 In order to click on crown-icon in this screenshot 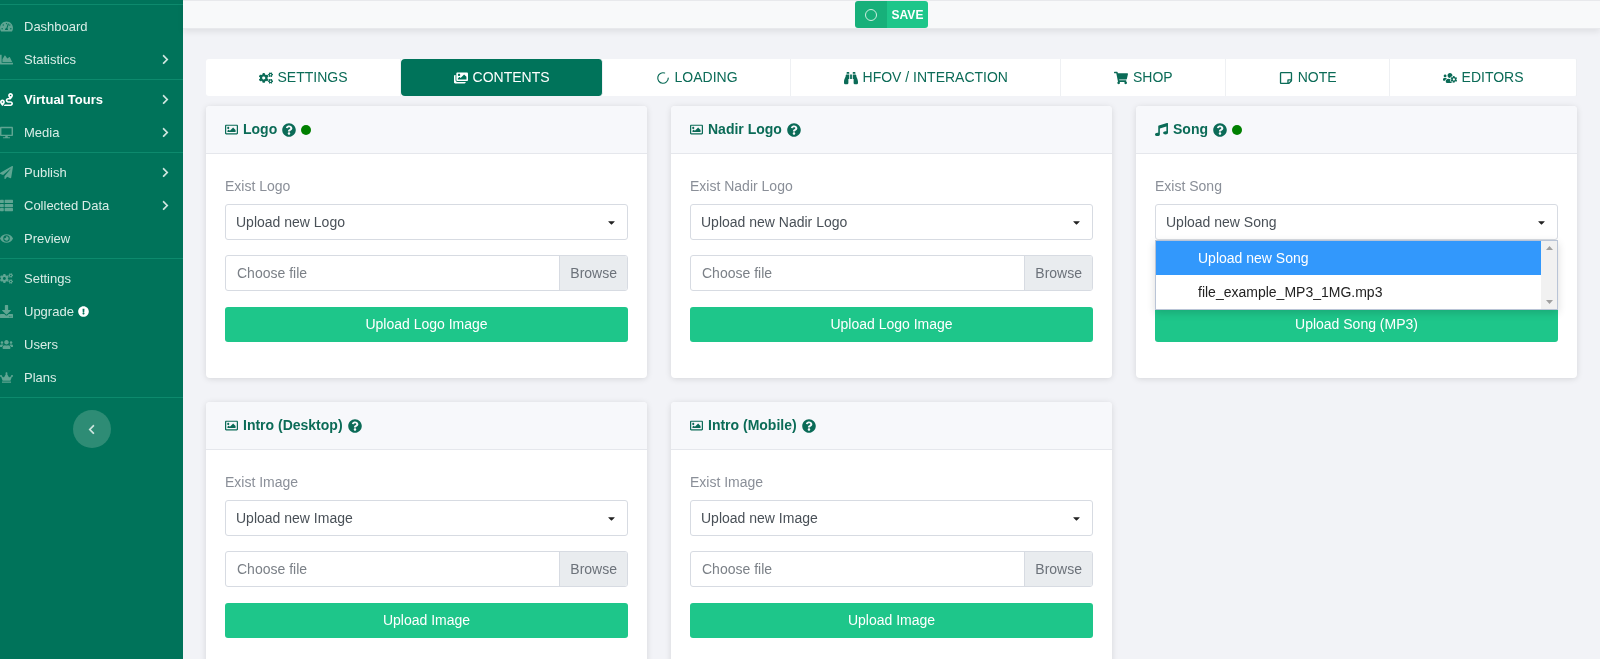, I will do `click(8, 377)`.